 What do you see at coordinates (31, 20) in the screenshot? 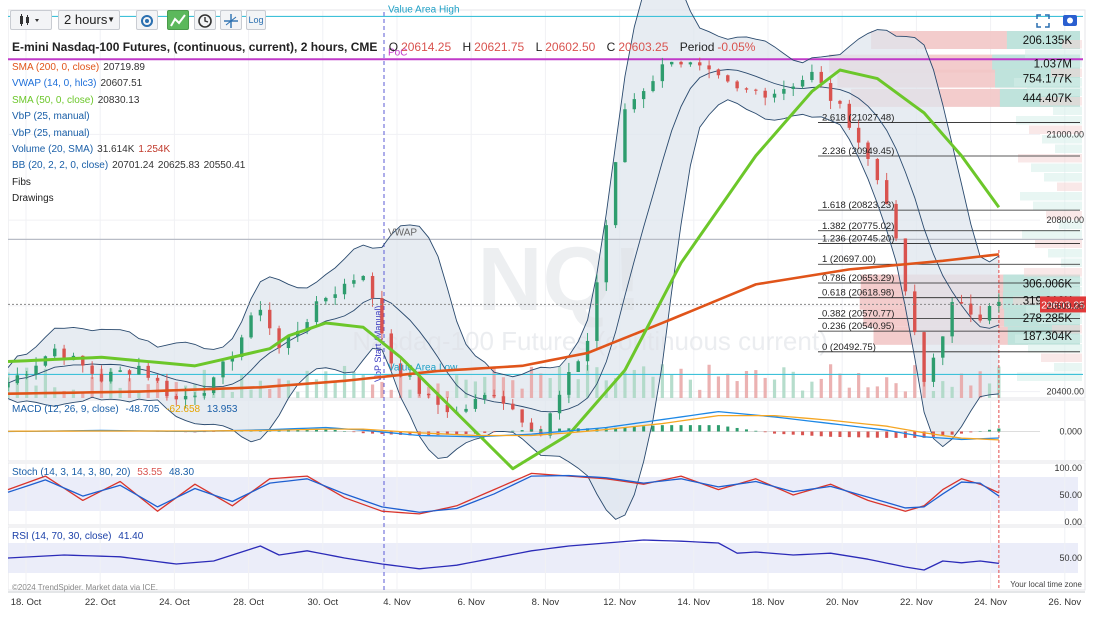
I see `chart-type-button` at bounding box center [31, 20].